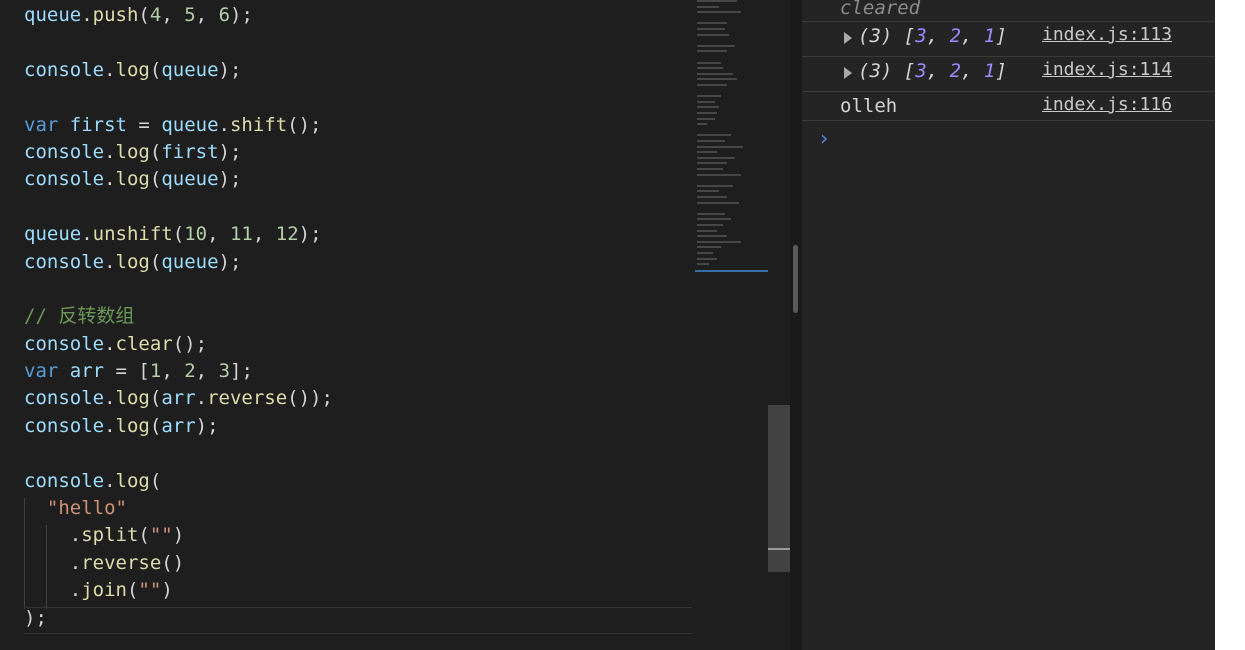 The image size is (1245, 650). What do you see at coordinates (178, 618) in the screenshot?
I see `code-line: );` at bounding box center [178, 618].